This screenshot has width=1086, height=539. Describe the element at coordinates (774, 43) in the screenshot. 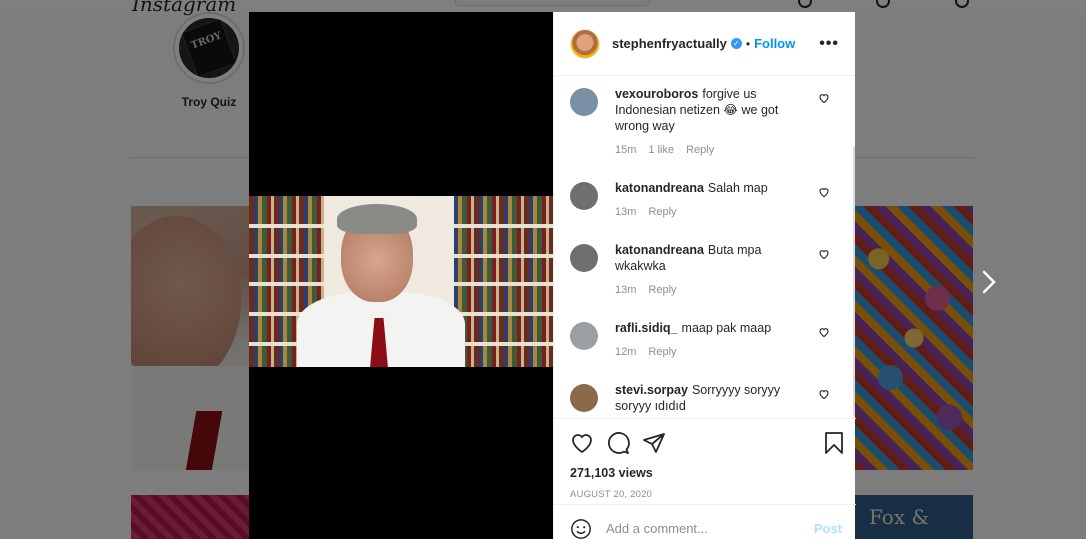

I see `follow-button: Follow` at that location.